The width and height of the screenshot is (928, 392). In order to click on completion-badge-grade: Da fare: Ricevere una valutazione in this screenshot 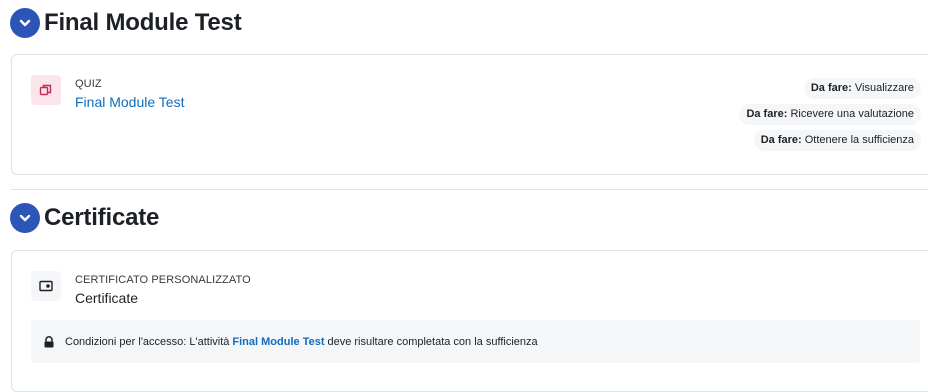, I will do `click(830, 114)`.